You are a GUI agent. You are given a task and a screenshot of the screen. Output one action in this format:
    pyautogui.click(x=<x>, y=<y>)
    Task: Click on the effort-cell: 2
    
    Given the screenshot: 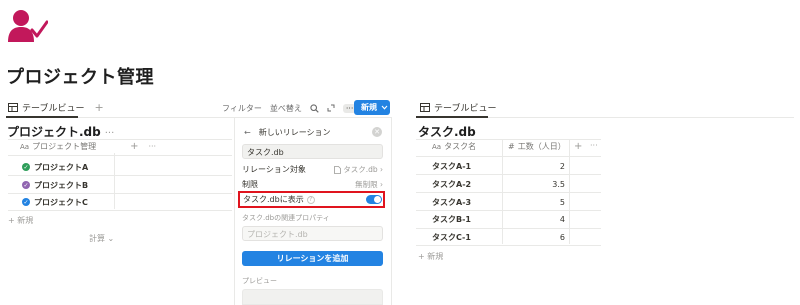 What is the action you would take?
    pyautogui.click(x=535, y=166)
    